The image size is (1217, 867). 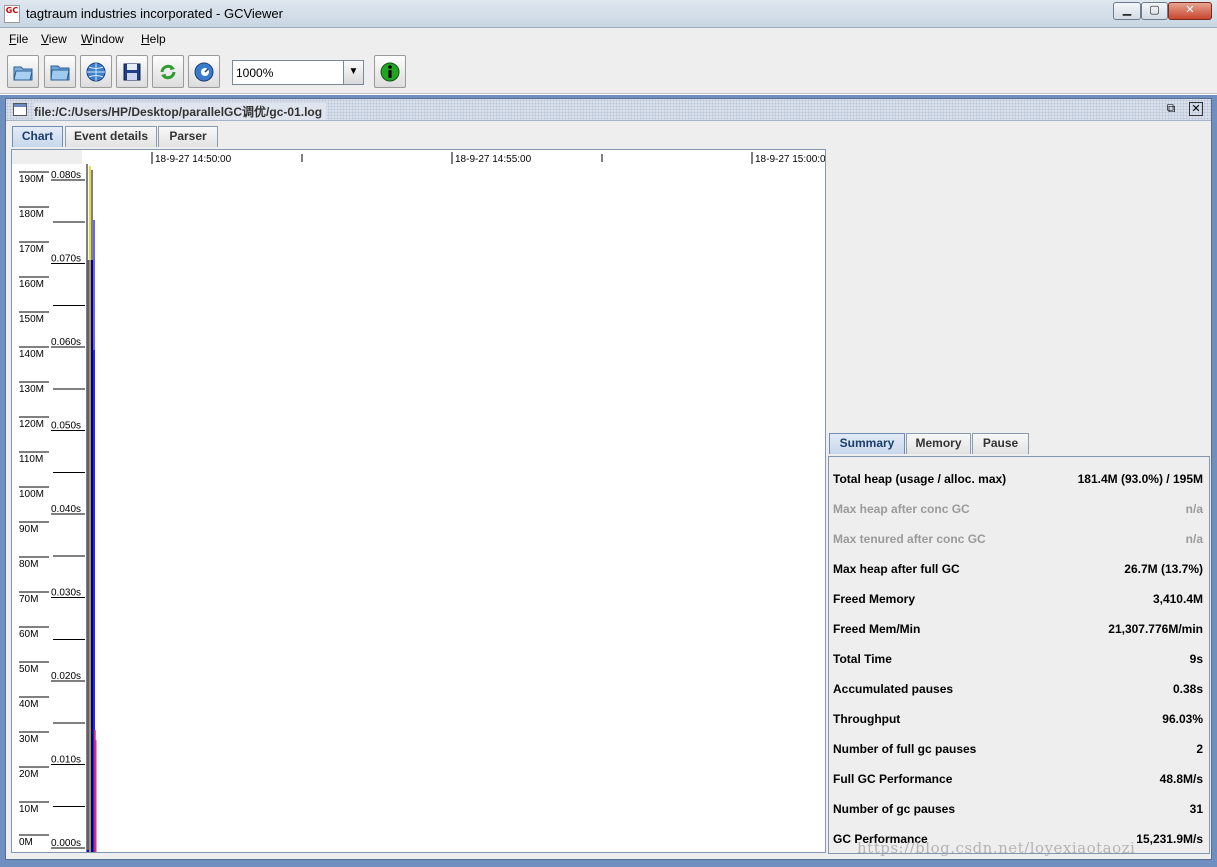 I want to click on restore-document-button: ⧉, so click(x=1171, y=109).